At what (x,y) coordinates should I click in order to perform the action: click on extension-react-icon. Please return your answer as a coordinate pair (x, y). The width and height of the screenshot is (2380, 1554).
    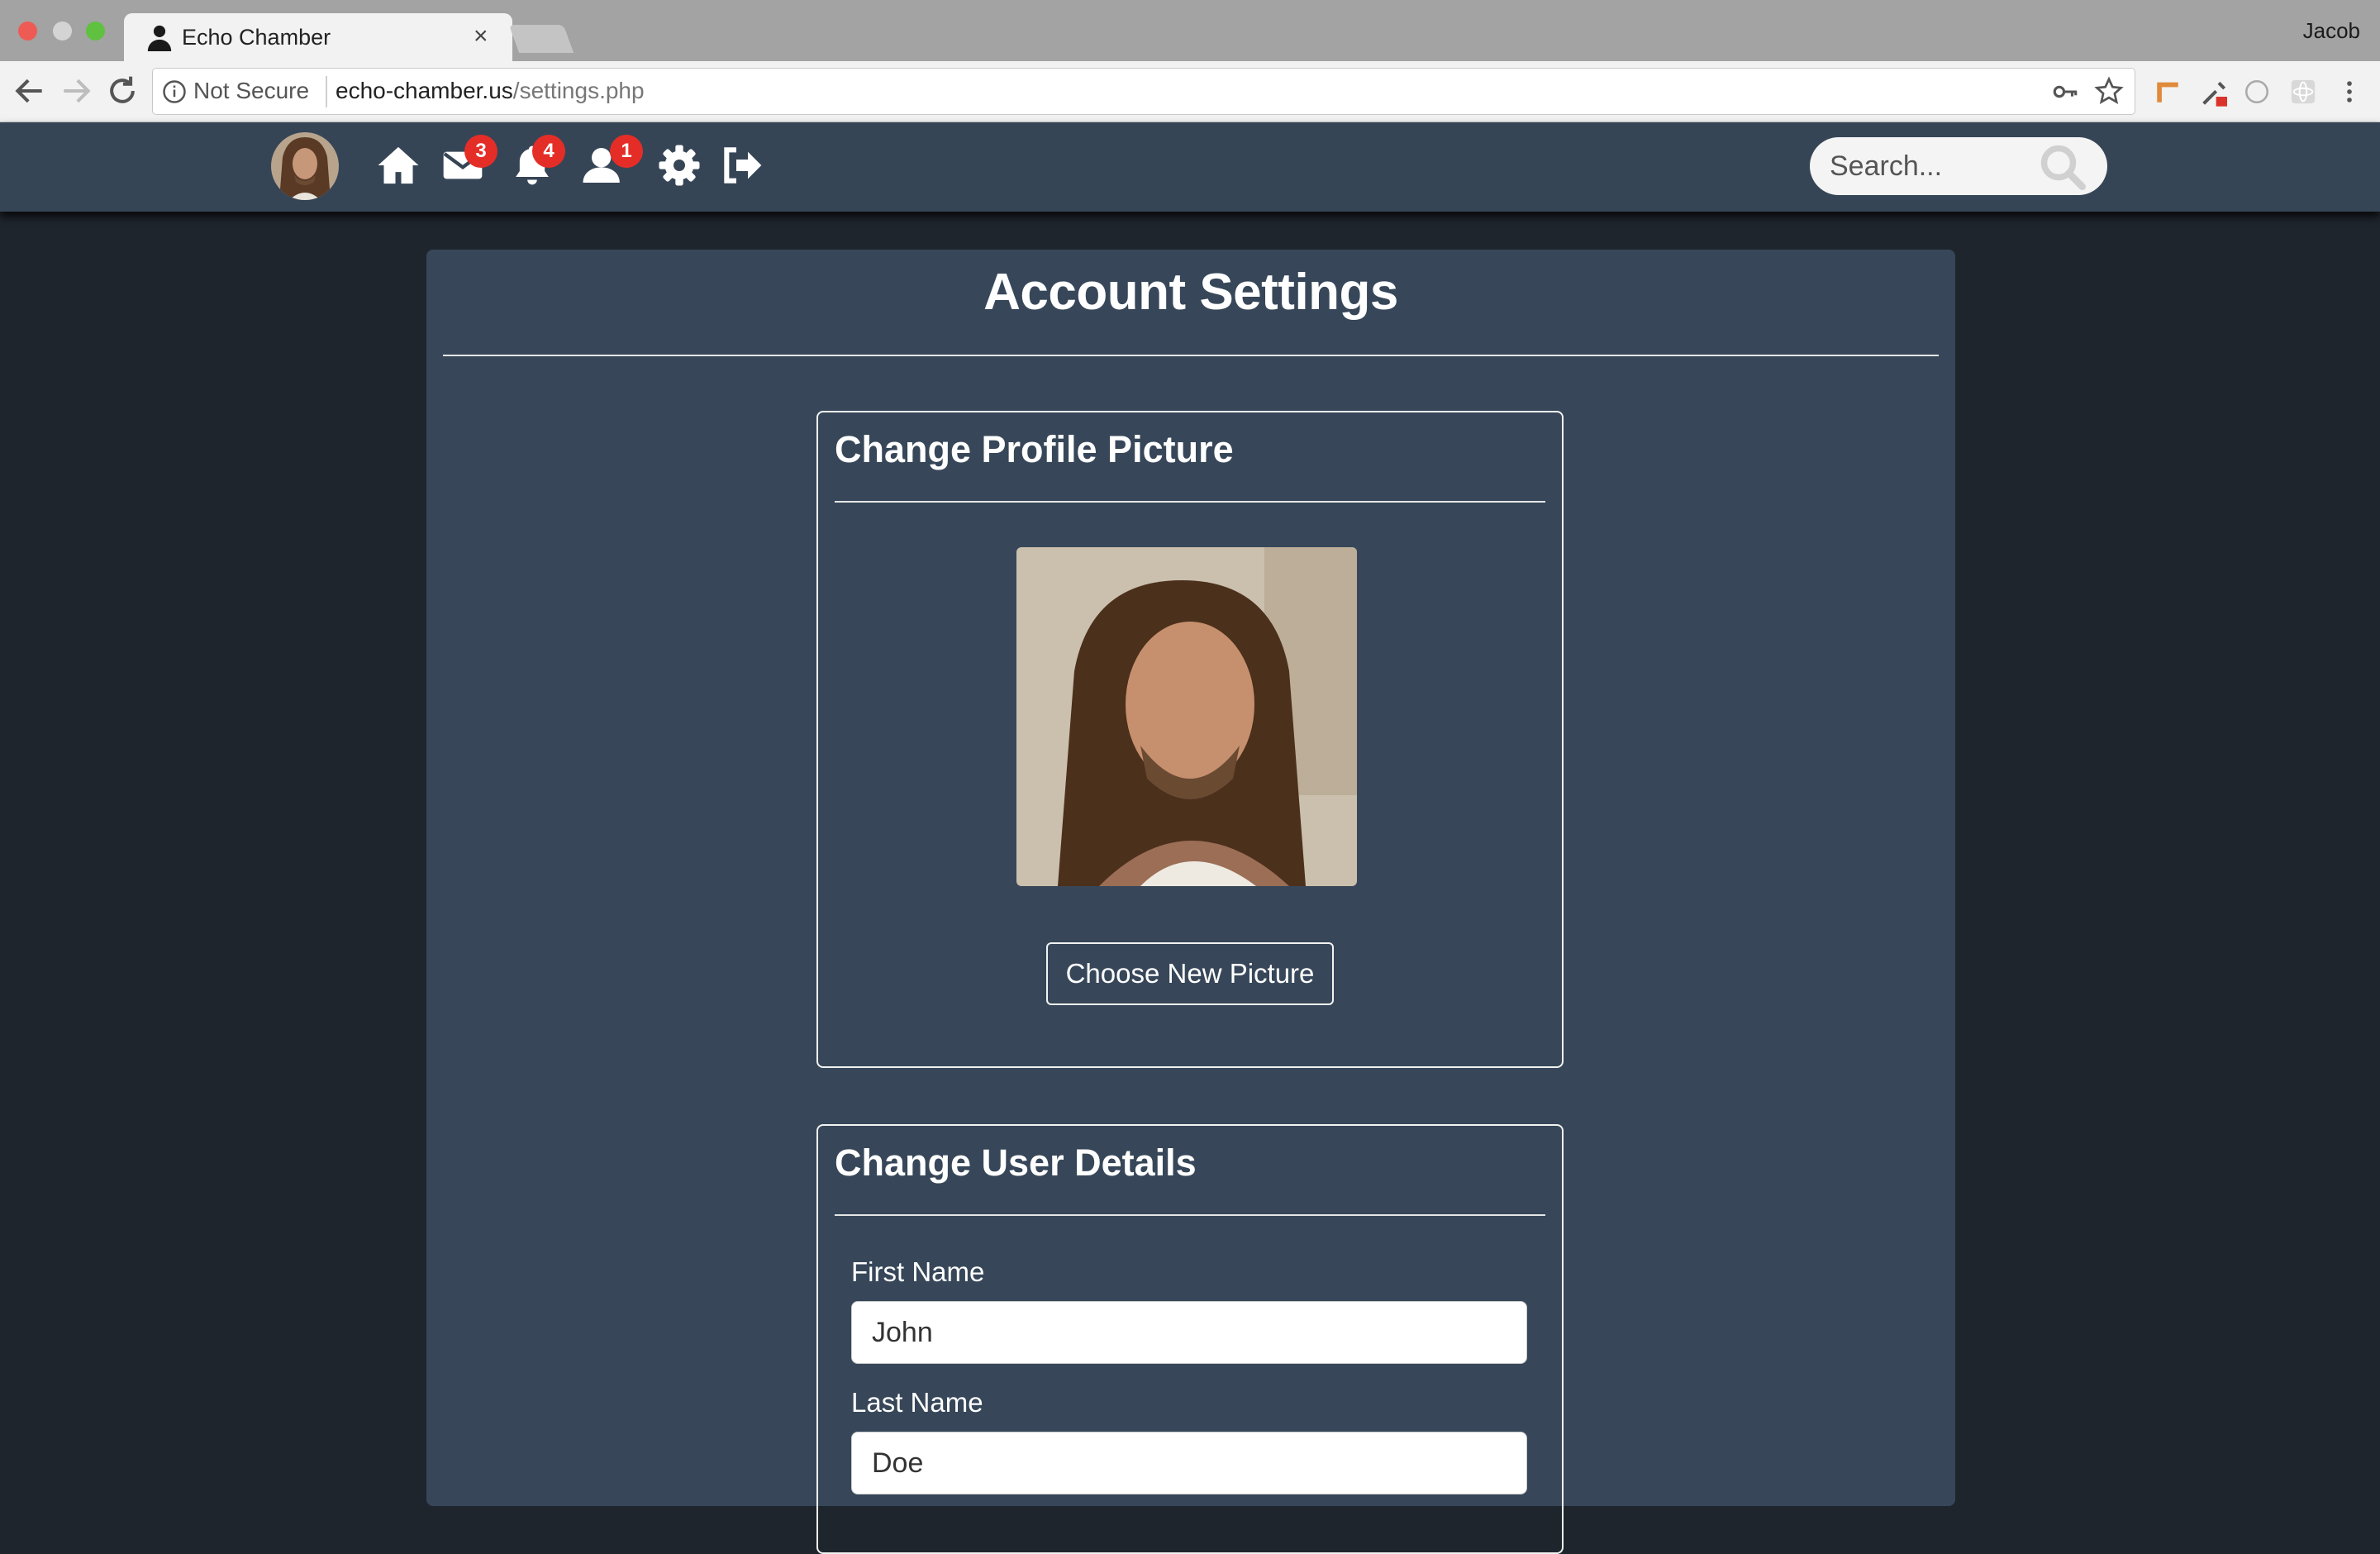
    Looking at the image, I should click on (2303, 92).